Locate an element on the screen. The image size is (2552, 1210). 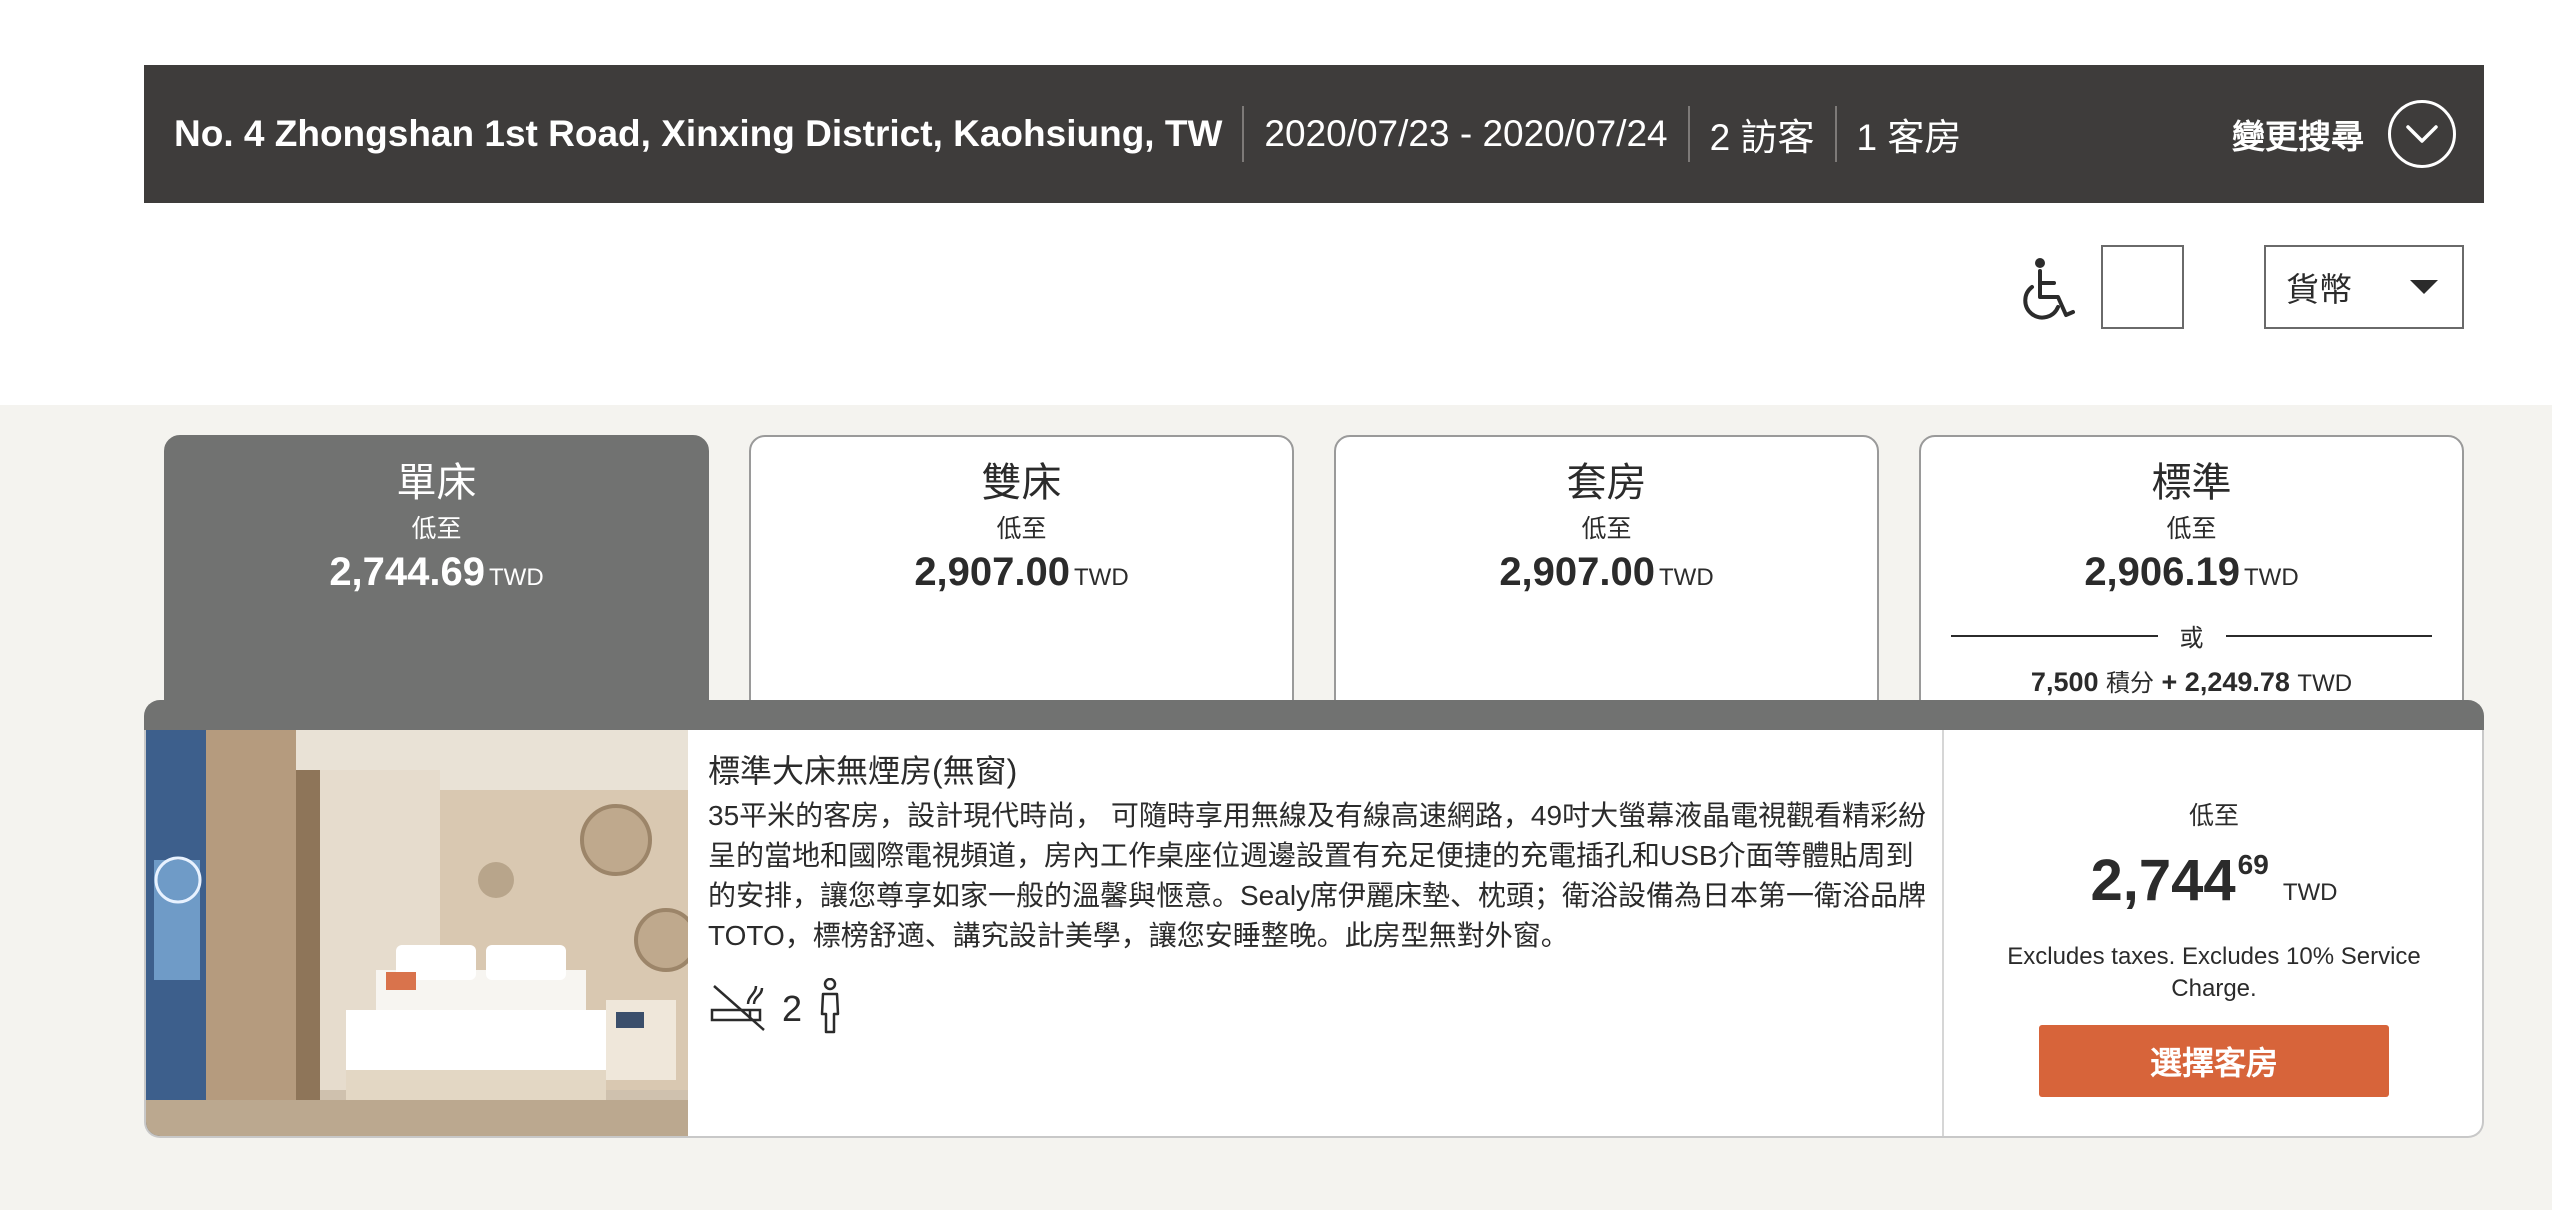
search-dates: 2020/07/23 - 2020/07/24 is located at coordinates (1466, 133).